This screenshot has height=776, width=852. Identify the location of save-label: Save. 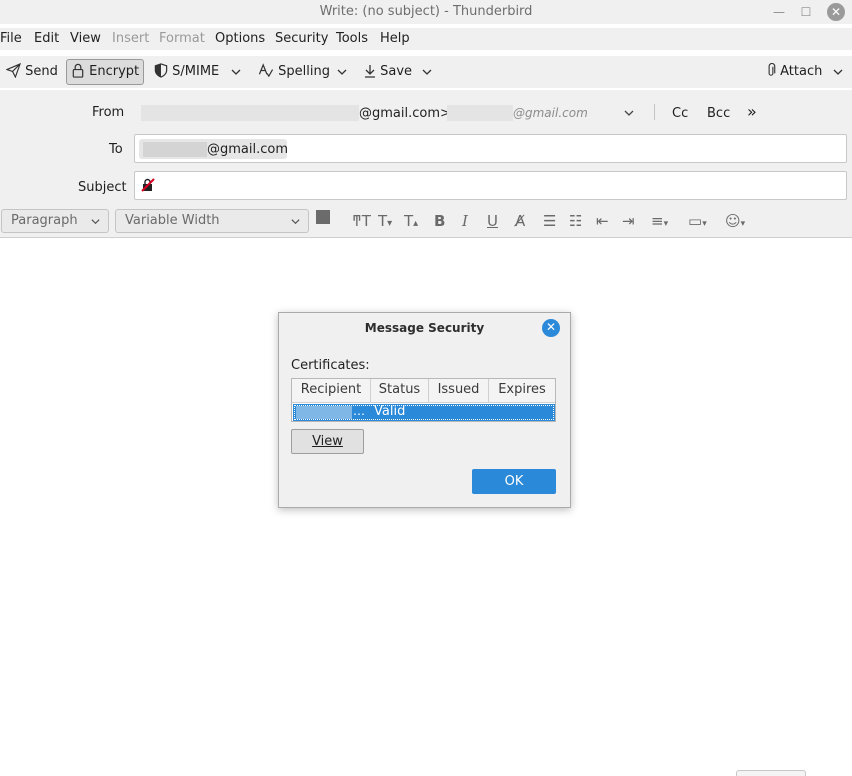
(396, 71).